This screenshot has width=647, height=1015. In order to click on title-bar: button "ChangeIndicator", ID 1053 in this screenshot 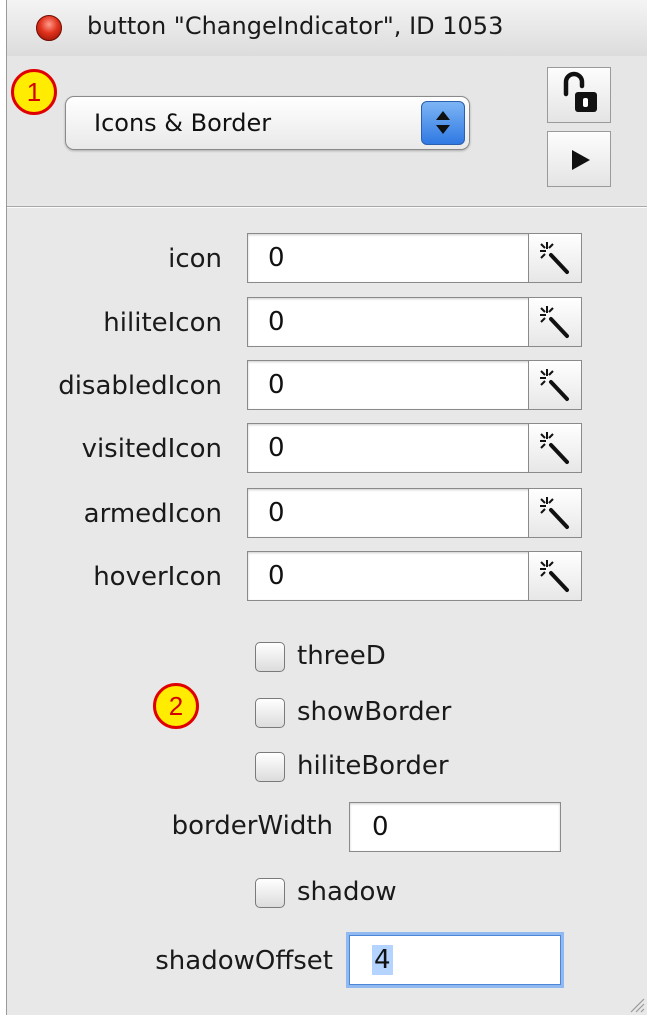, I will do `click(327, 28)`.